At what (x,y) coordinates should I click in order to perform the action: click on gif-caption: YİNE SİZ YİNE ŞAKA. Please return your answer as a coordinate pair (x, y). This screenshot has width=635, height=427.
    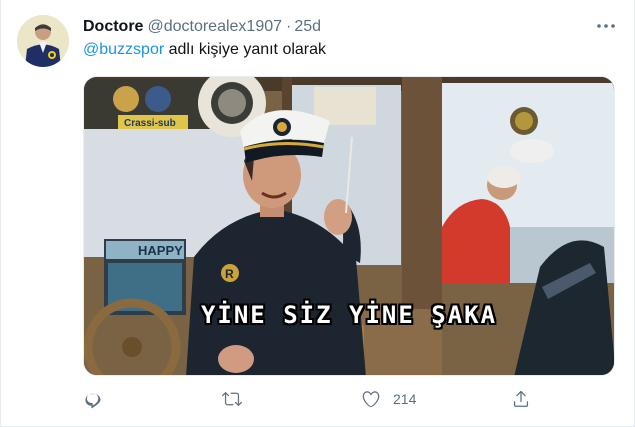
    Looking at the image, I should click on (349, 315).